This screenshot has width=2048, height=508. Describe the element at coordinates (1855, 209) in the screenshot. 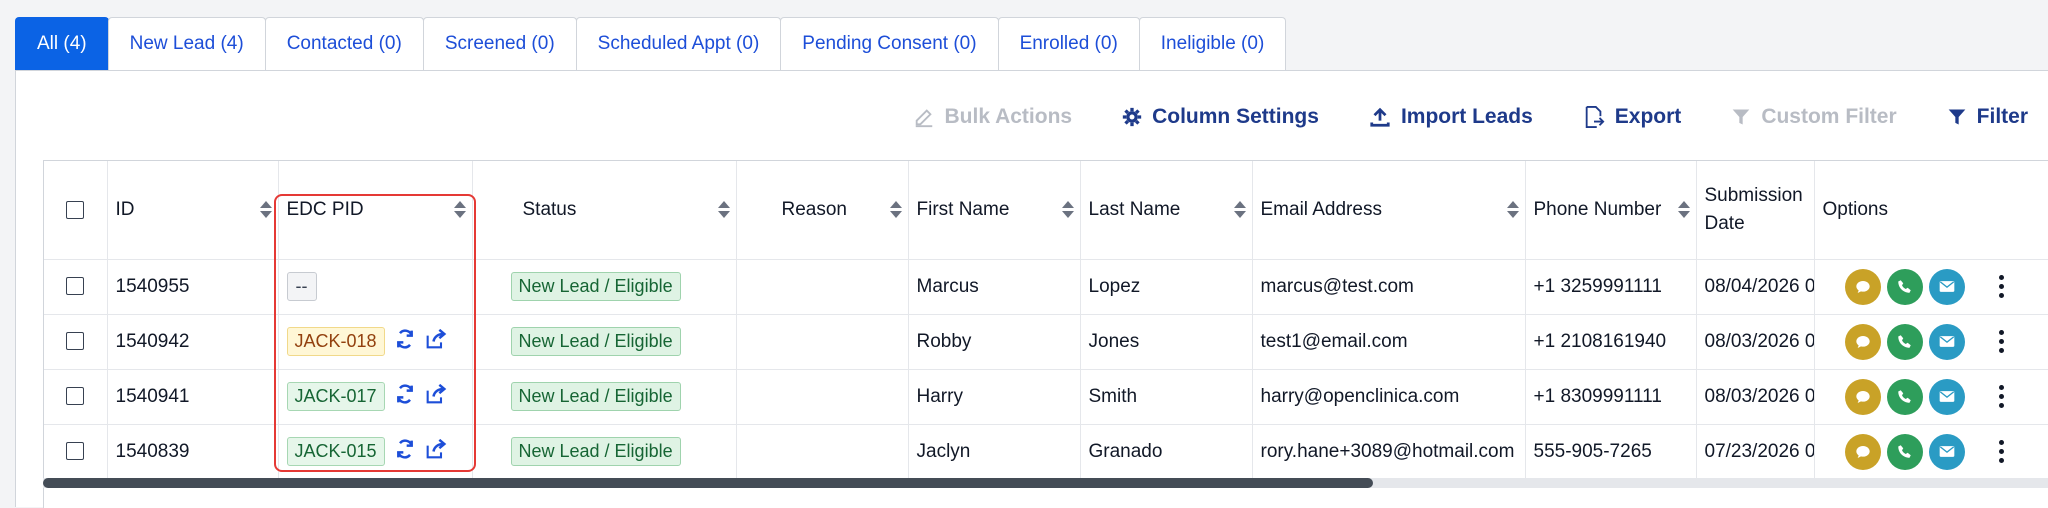

I see `col-label-options: Options` at that location.